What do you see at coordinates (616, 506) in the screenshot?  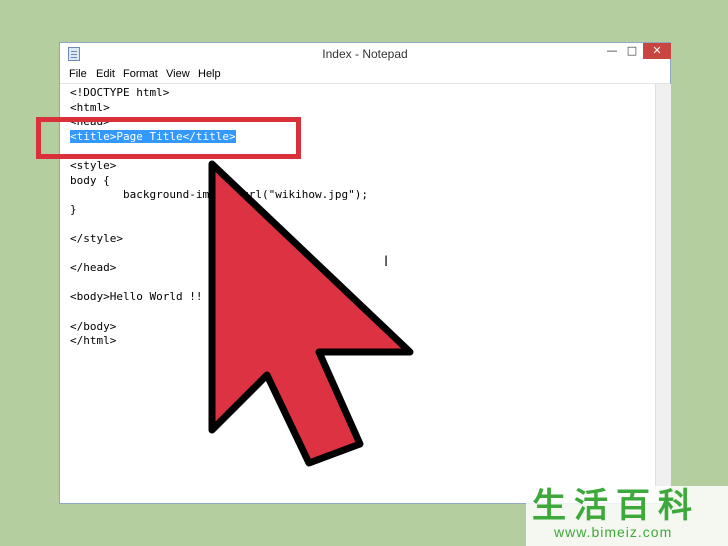 I see `watermark-chars: 生活百科` at bounding box center [616, 506].